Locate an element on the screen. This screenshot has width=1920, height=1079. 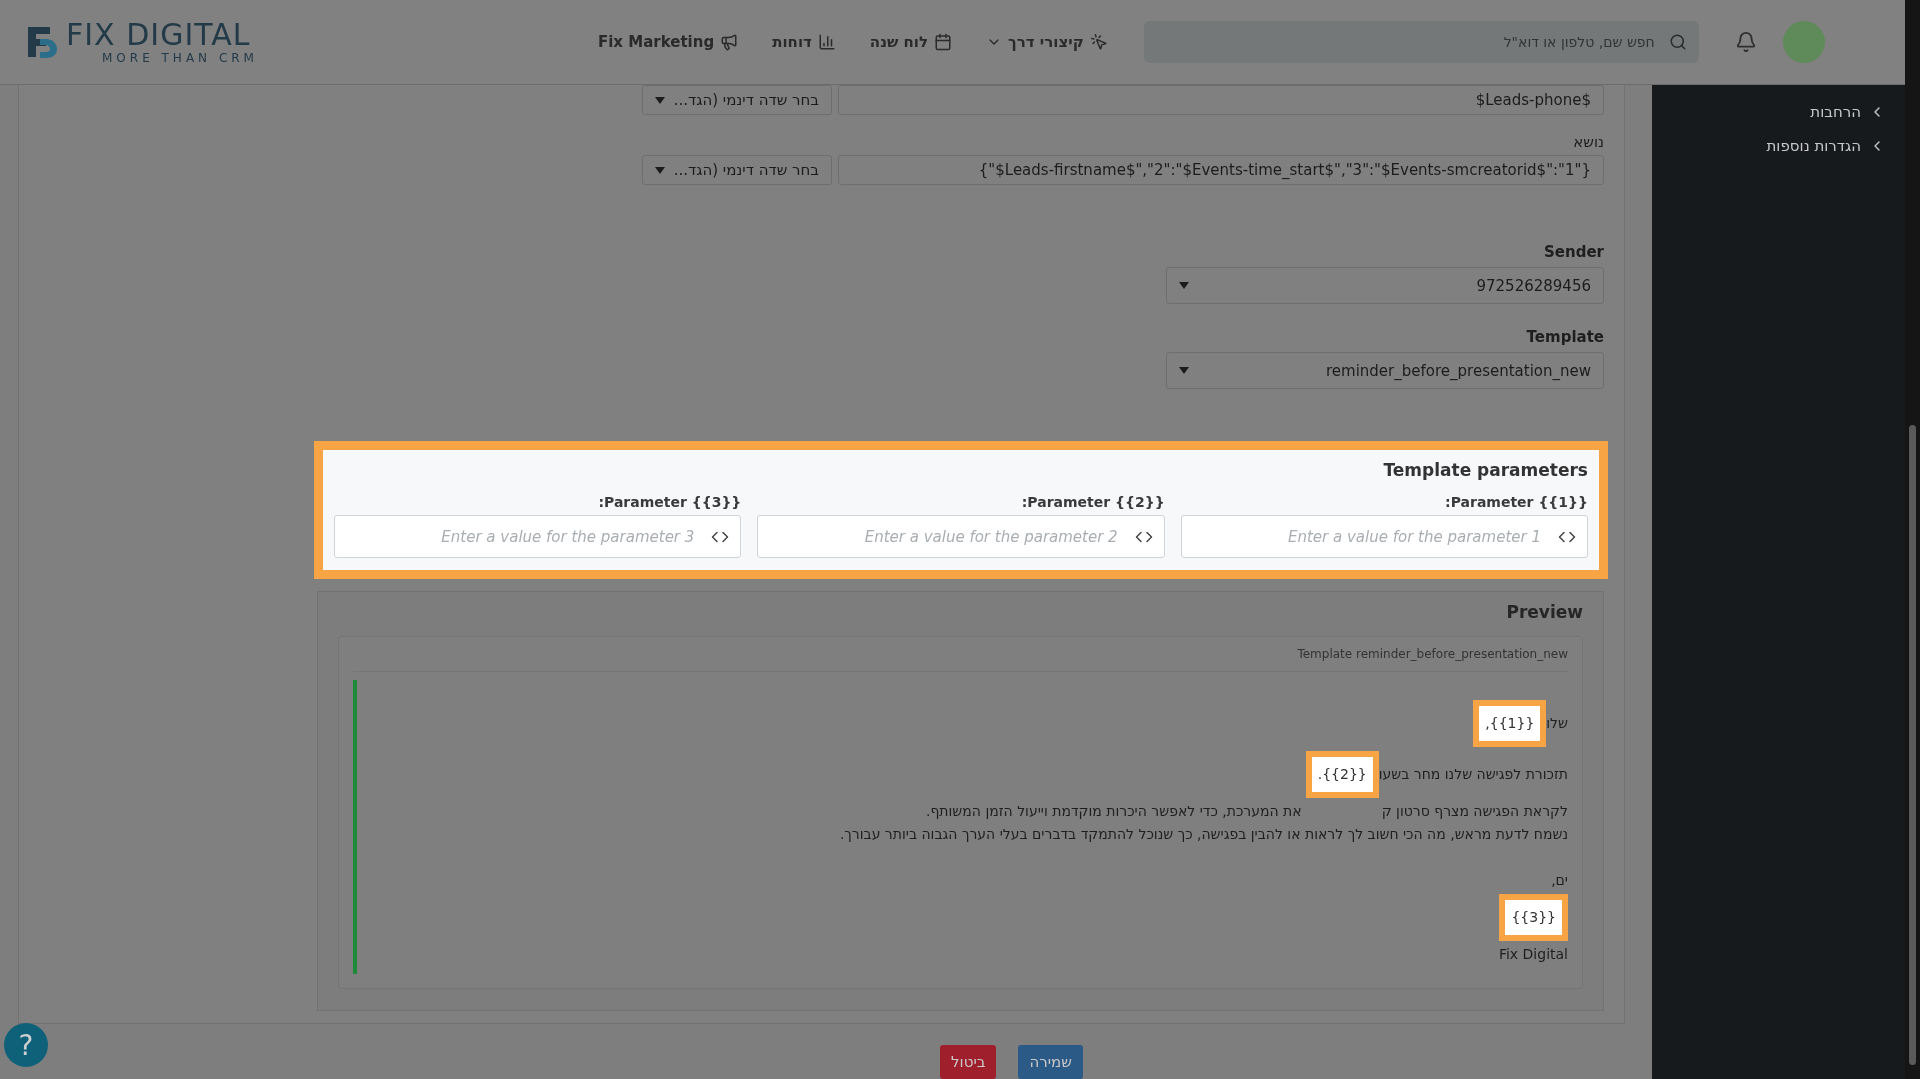
field-label: Template is located at coordinates (1565, 337).